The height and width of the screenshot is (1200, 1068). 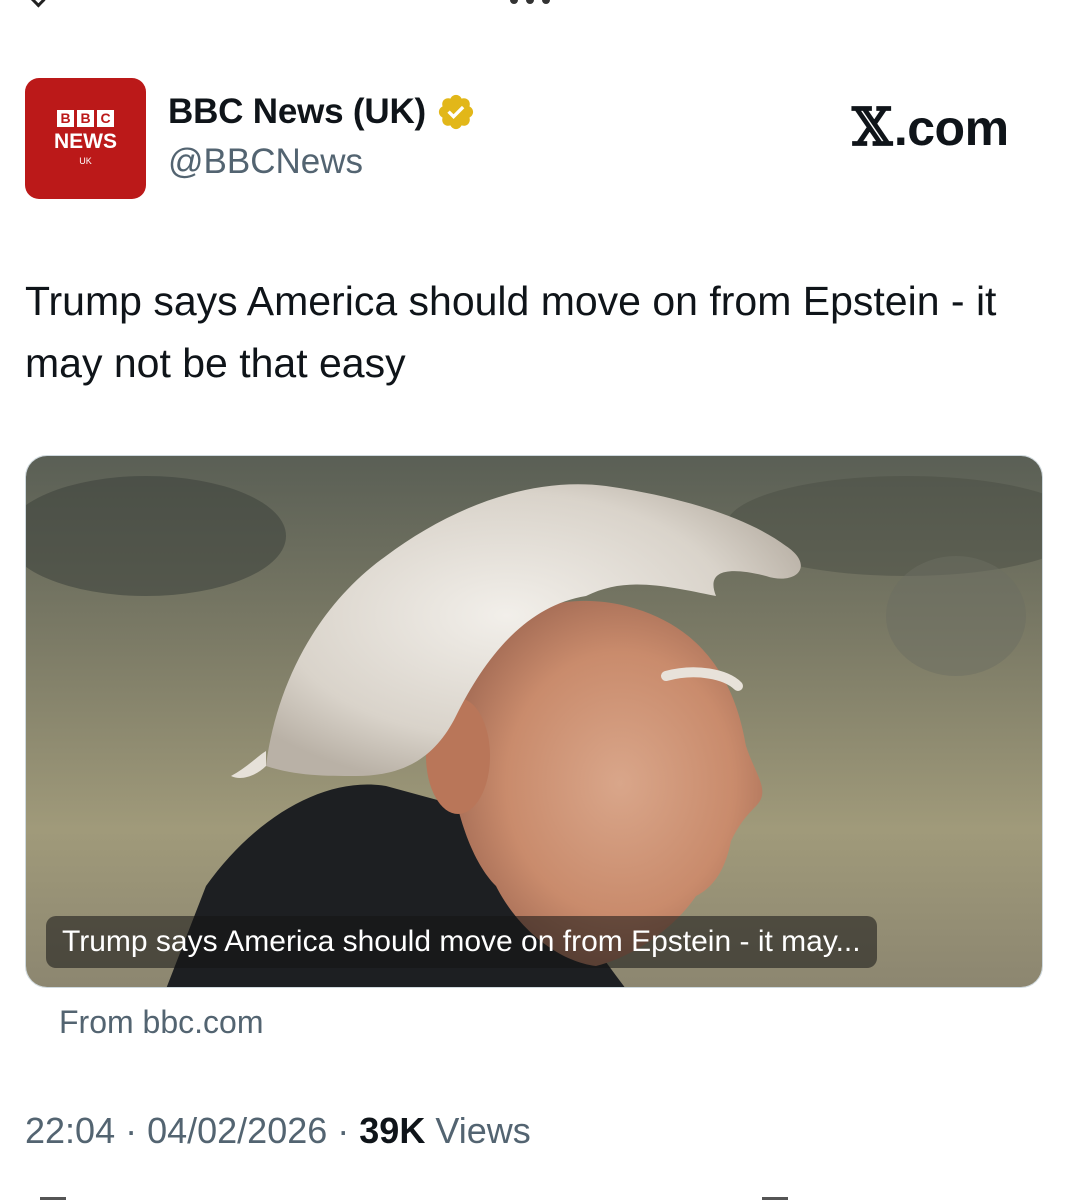 What do you see at coordinates (237, 1130) in the screenshot?
I see `tweet-date: 04/02/2026` at bounding box center [237, 1130].